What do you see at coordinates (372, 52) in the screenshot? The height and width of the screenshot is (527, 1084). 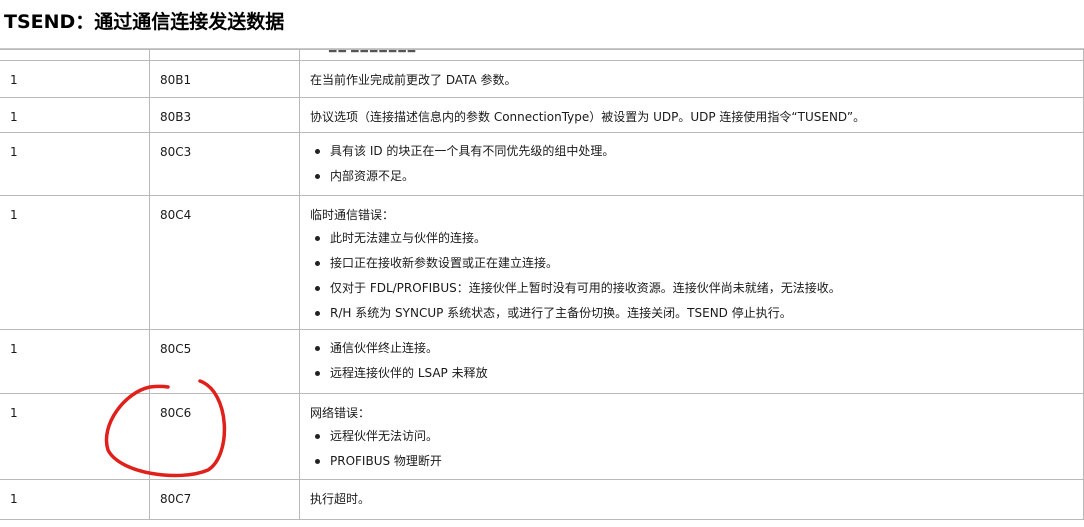 I see `cut-off-text: ▬▬ ▬▬▬▬▬▬▬` at bounding box center [372, 52].